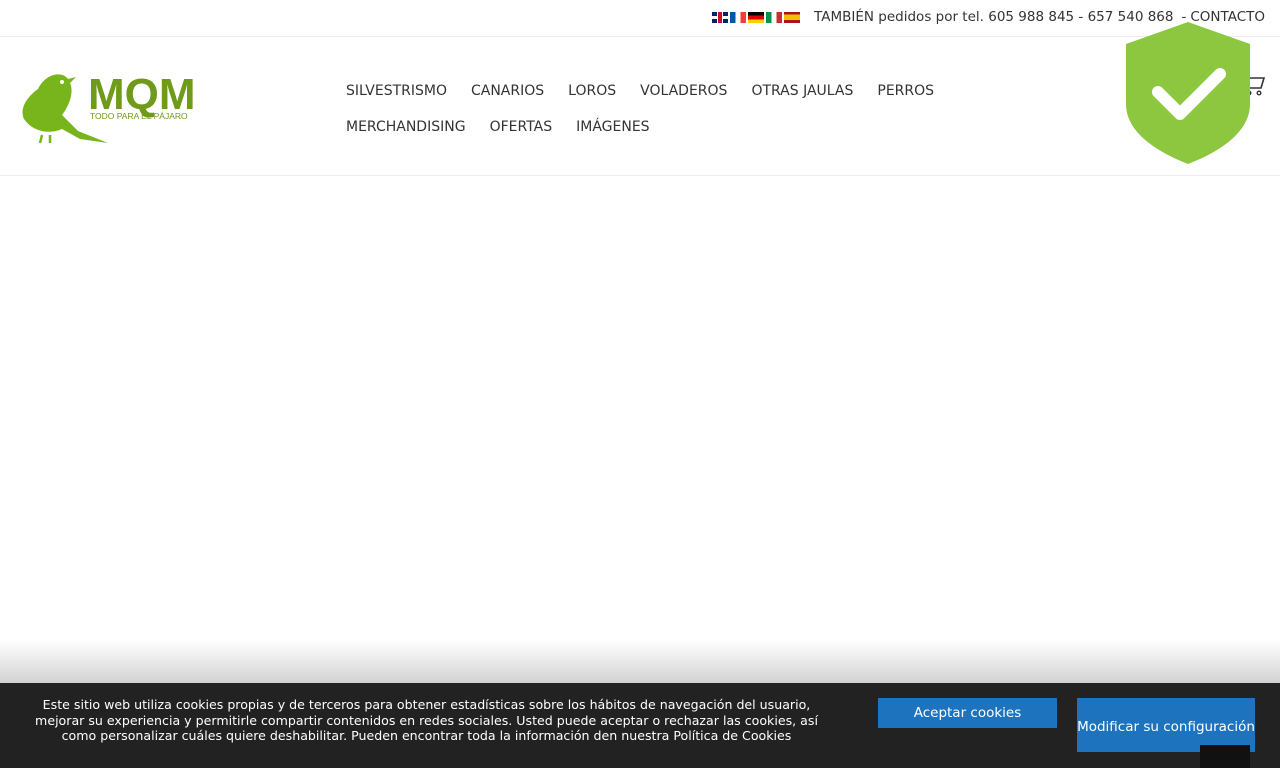 The image size is (1280, 768). What do you see at coordinates (774, 17) in the screenshot?
I see `flag-italian-icon` at bounding box center [774, 17].